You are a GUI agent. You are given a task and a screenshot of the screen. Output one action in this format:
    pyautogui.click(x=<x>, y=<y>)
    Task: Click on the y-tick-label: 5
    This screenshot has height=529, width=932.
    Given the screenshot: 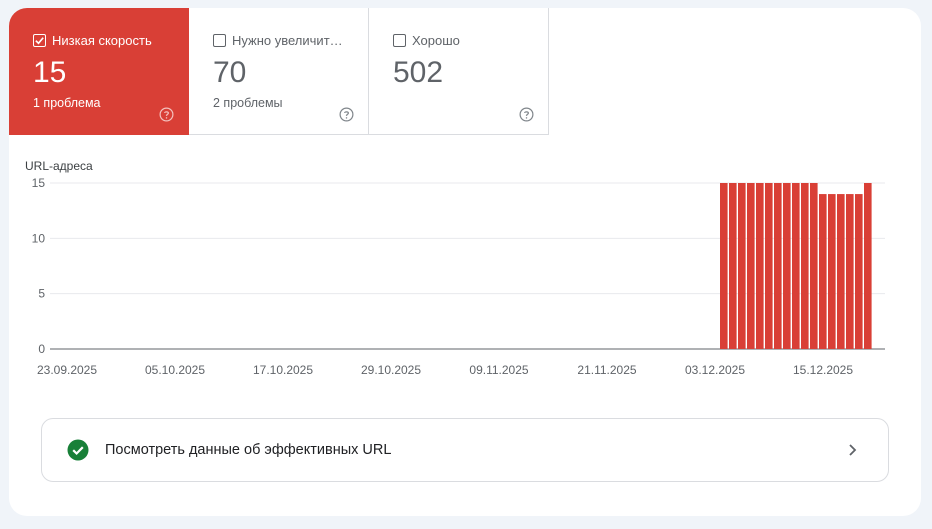 What is the action you would take?
    pyautogui.click(x=41, y=294)
    